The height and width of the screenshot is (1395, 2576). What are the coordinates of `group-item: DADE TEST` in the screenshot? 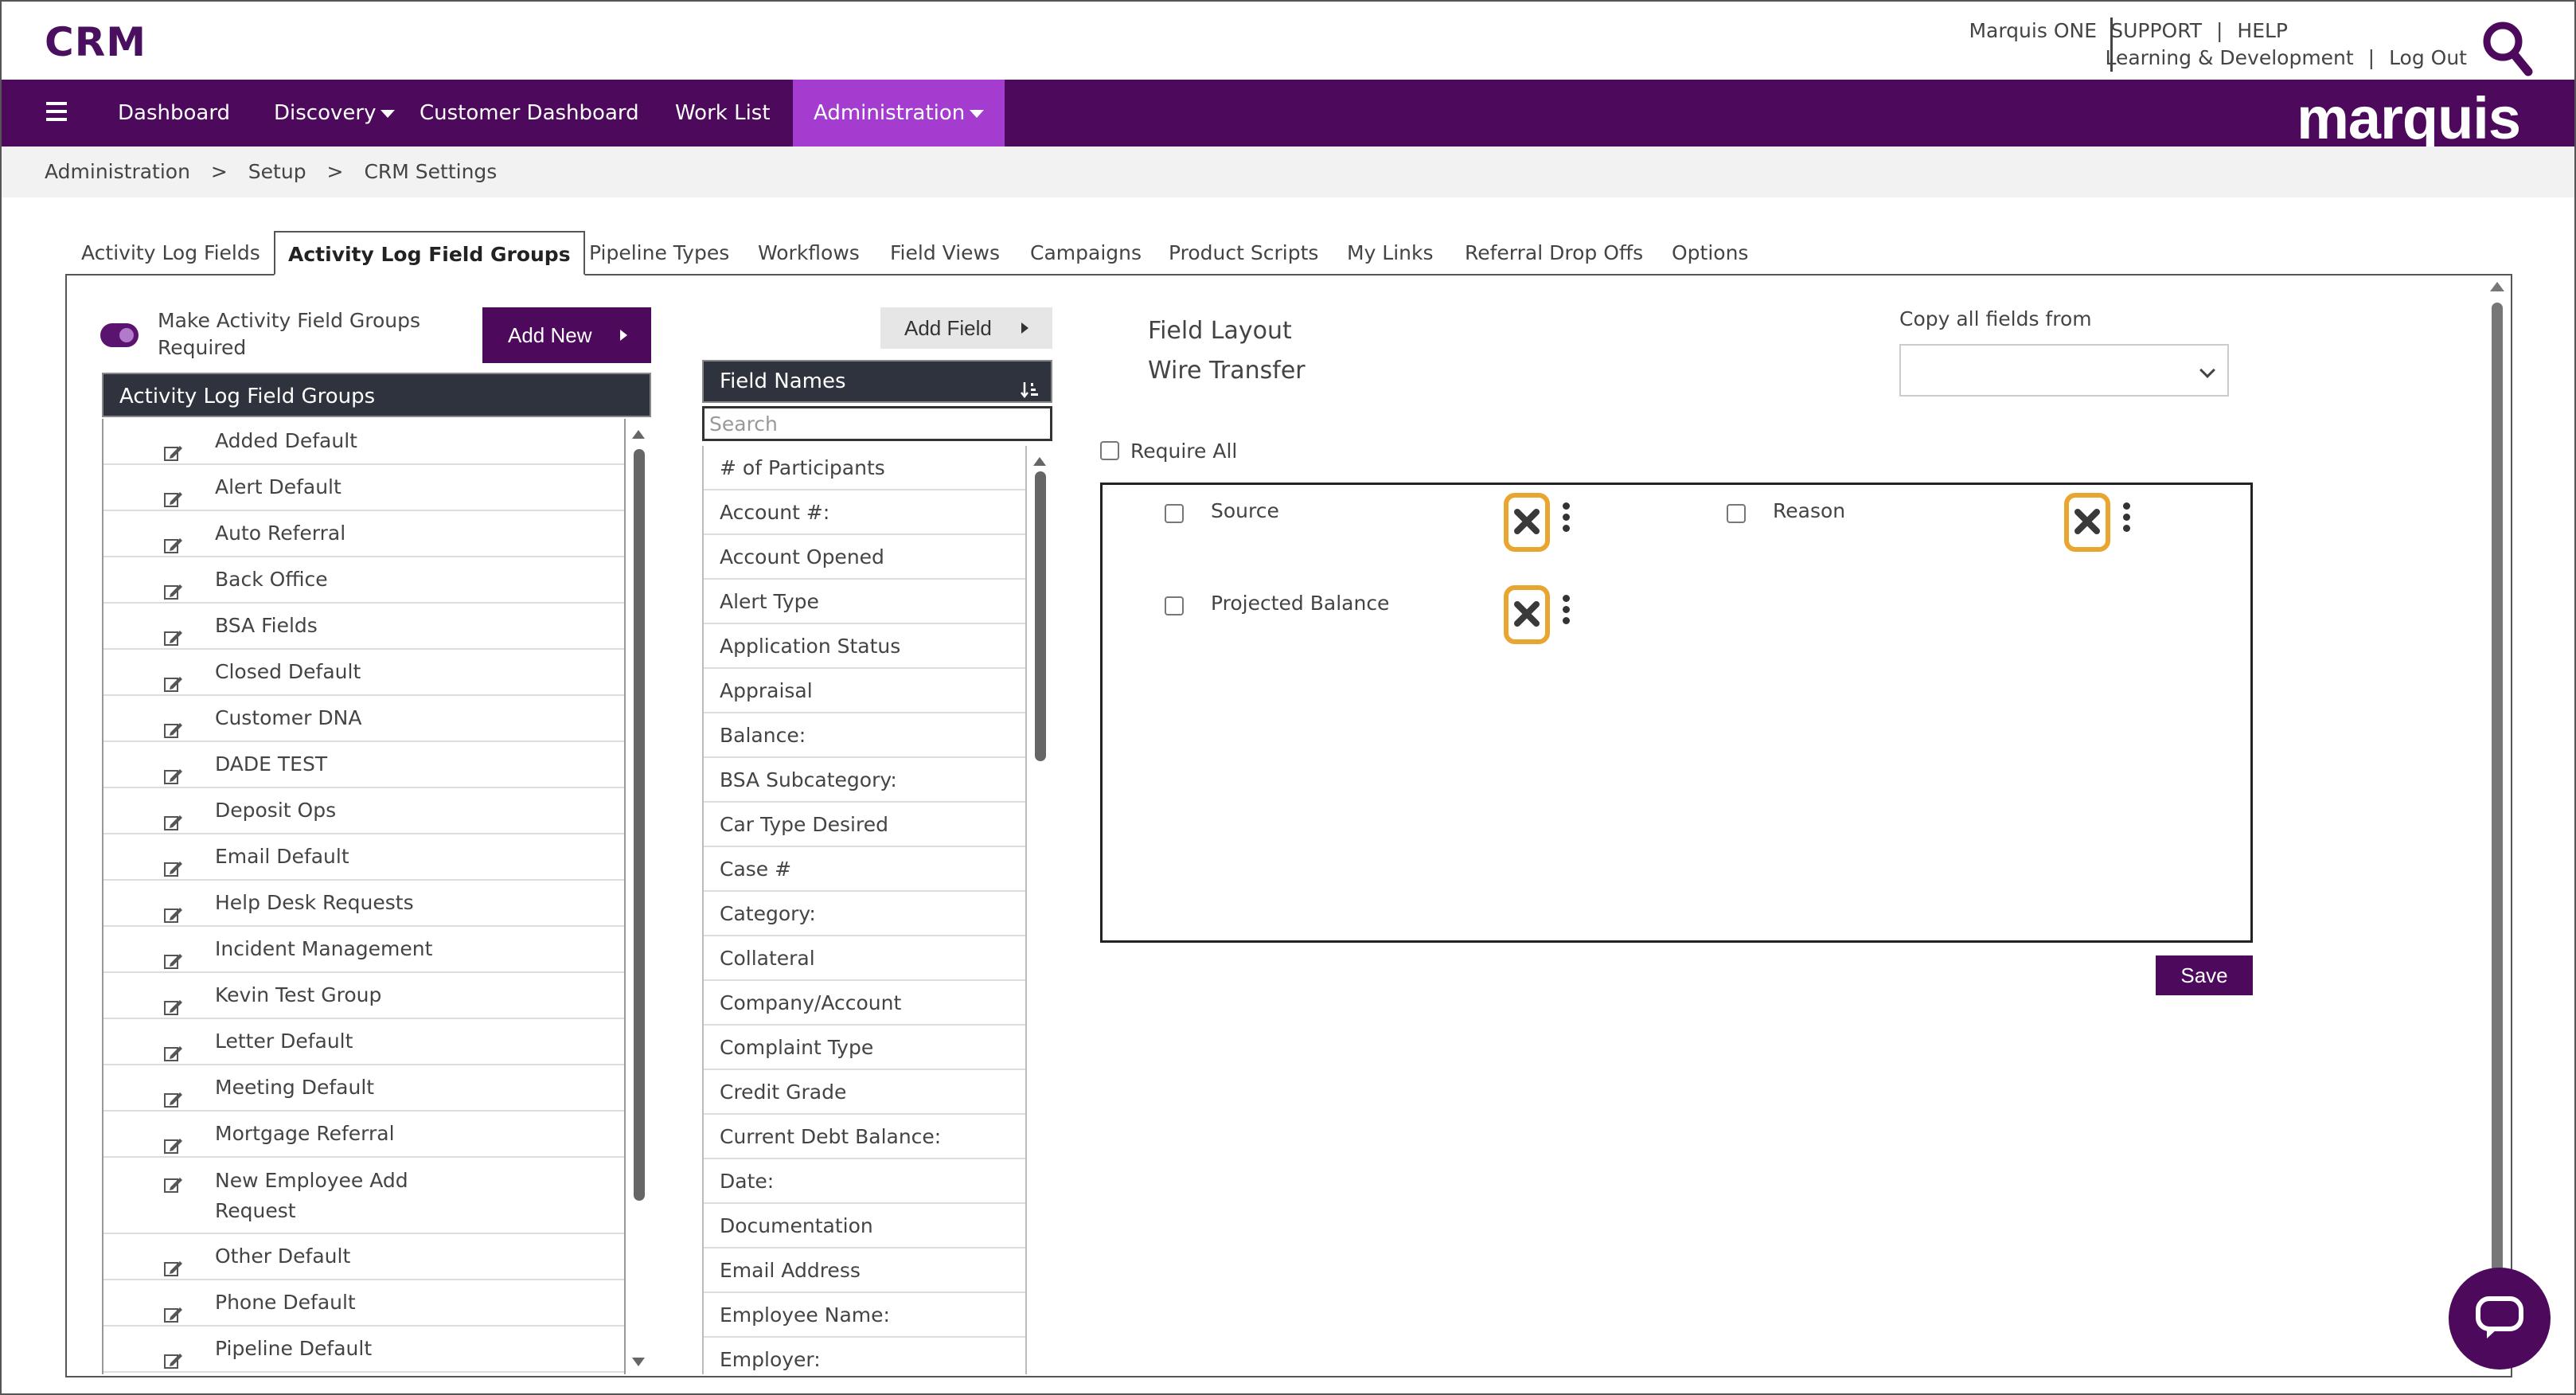 It's located at (363, 765).